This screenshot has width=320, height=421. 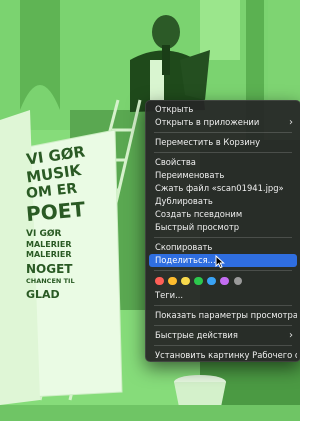 What do you see at coordinates (174, 109) in the screenshot?
I see `menu-item-label: Открыть` at bounding box center [174, 109].